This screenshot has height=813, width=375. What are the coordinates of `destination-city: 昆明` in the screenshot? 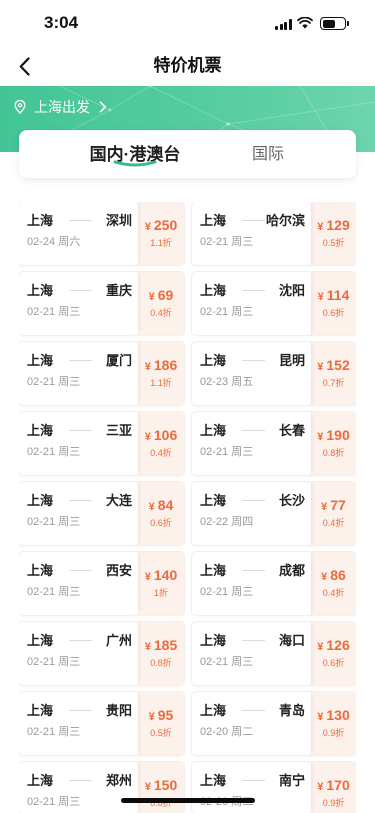 It's located at (291, 360).